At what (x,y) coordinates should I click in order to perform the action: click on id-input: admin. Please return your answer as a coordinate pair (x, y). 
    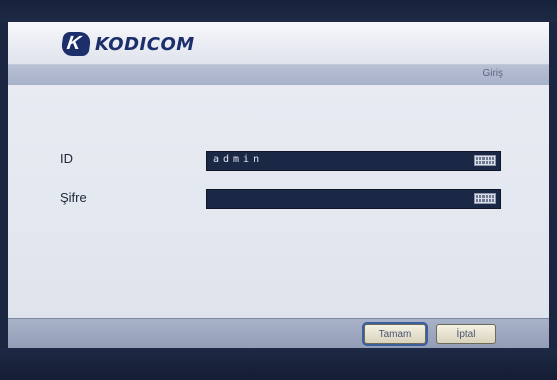
    Looking at the image, I should click on (353, 161).